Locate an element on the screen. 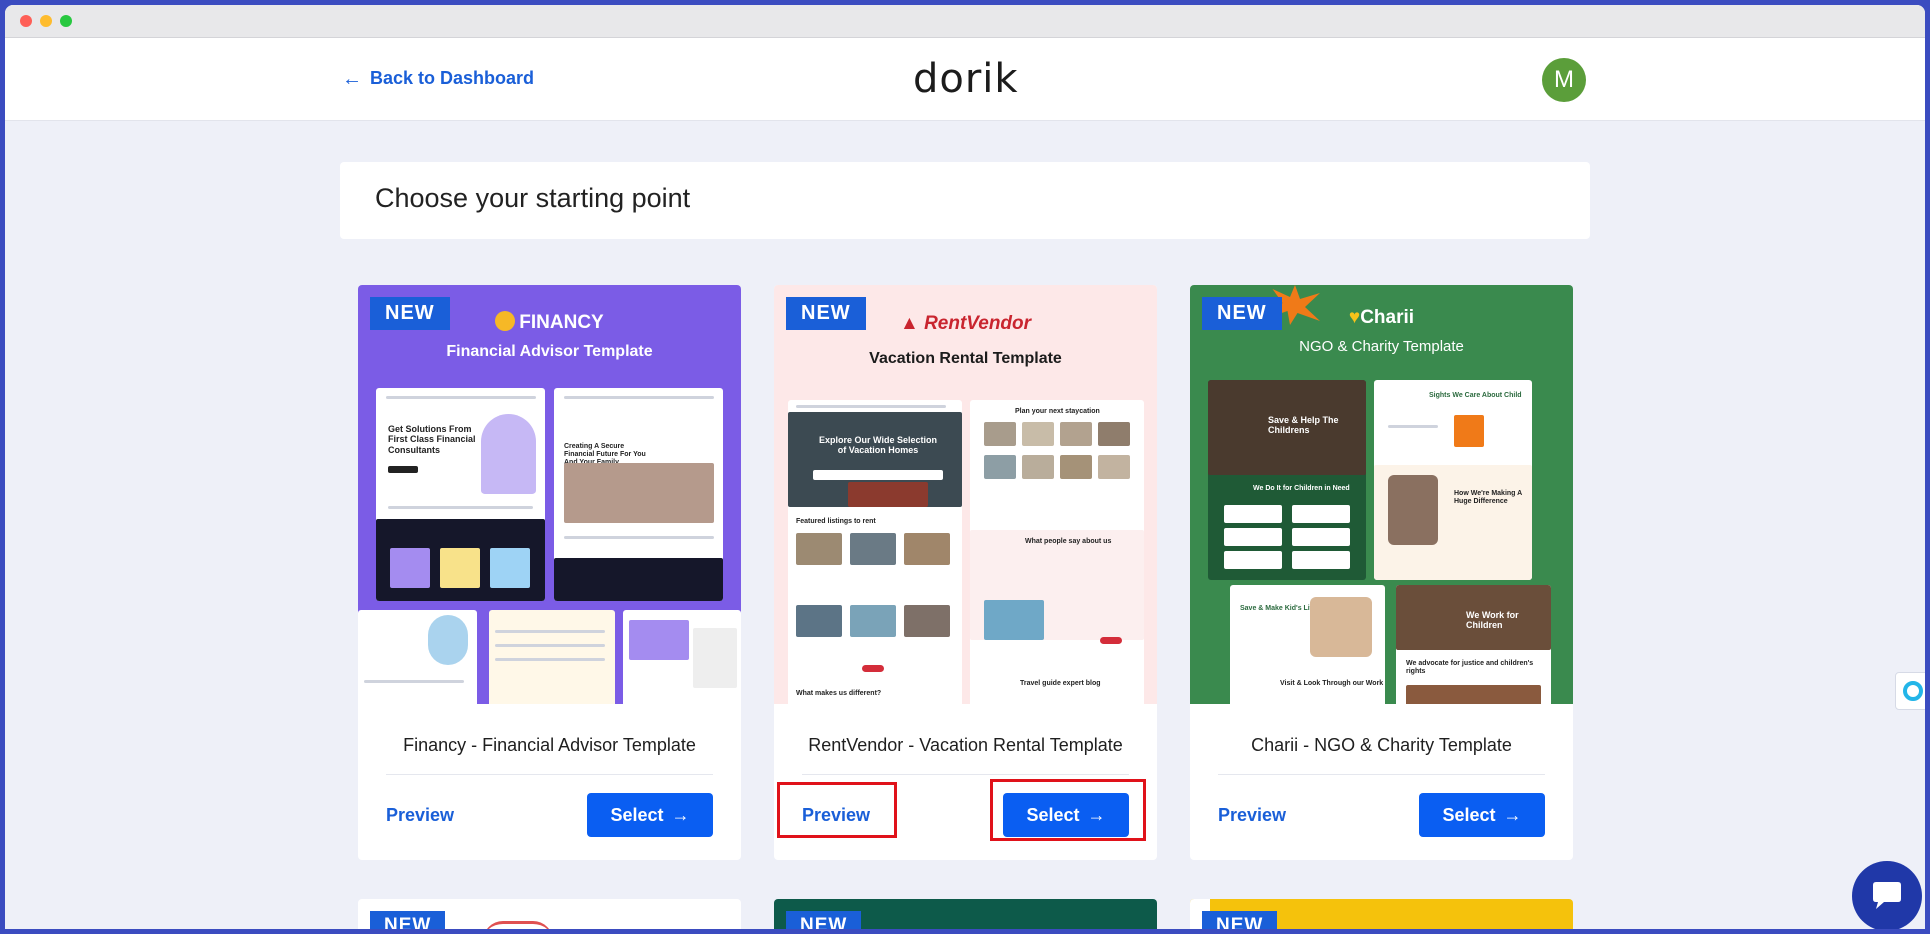 This screenshot has width=1930, height=934. top-header: ← Back to Dashboard dorik M is located at coordinates (965, 79).